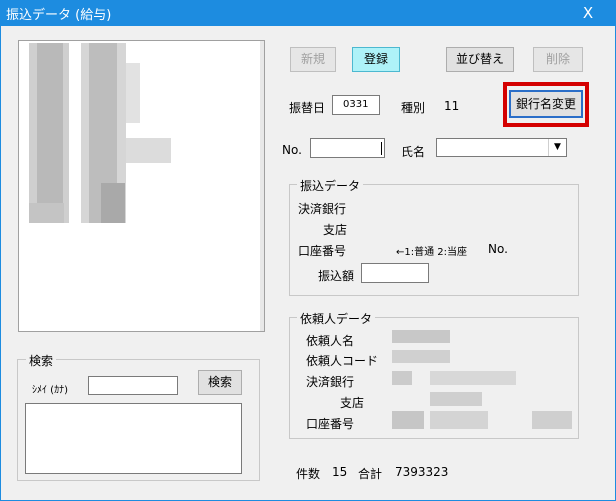 Image resolution: width=616 pixels, height=501 pixels. I want to click on requester-data-legend: 依頼人データ, so click(336, 318).